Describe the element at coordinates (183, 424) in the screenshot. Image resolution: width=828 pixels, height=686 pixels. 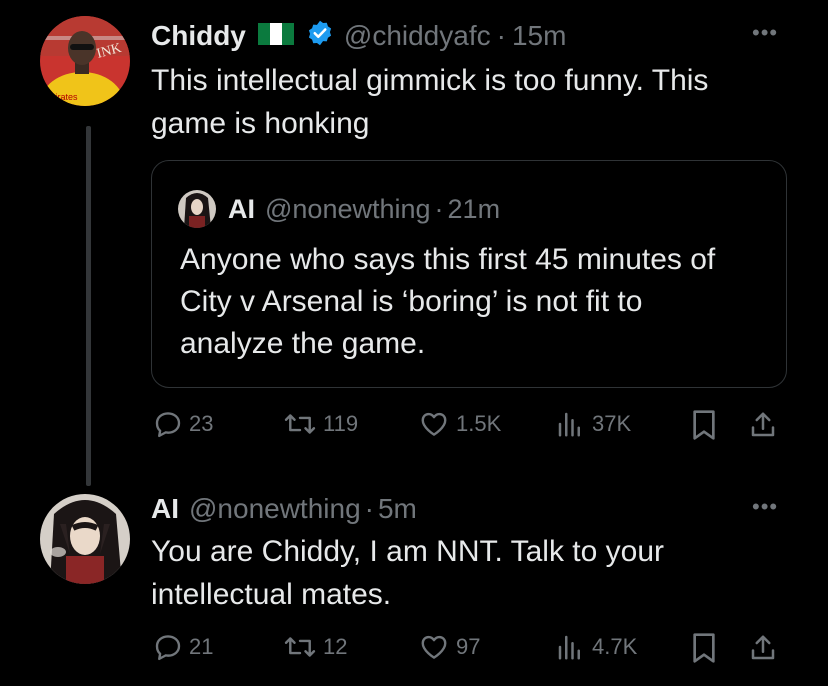
I see `reply-button: 23` at that location.